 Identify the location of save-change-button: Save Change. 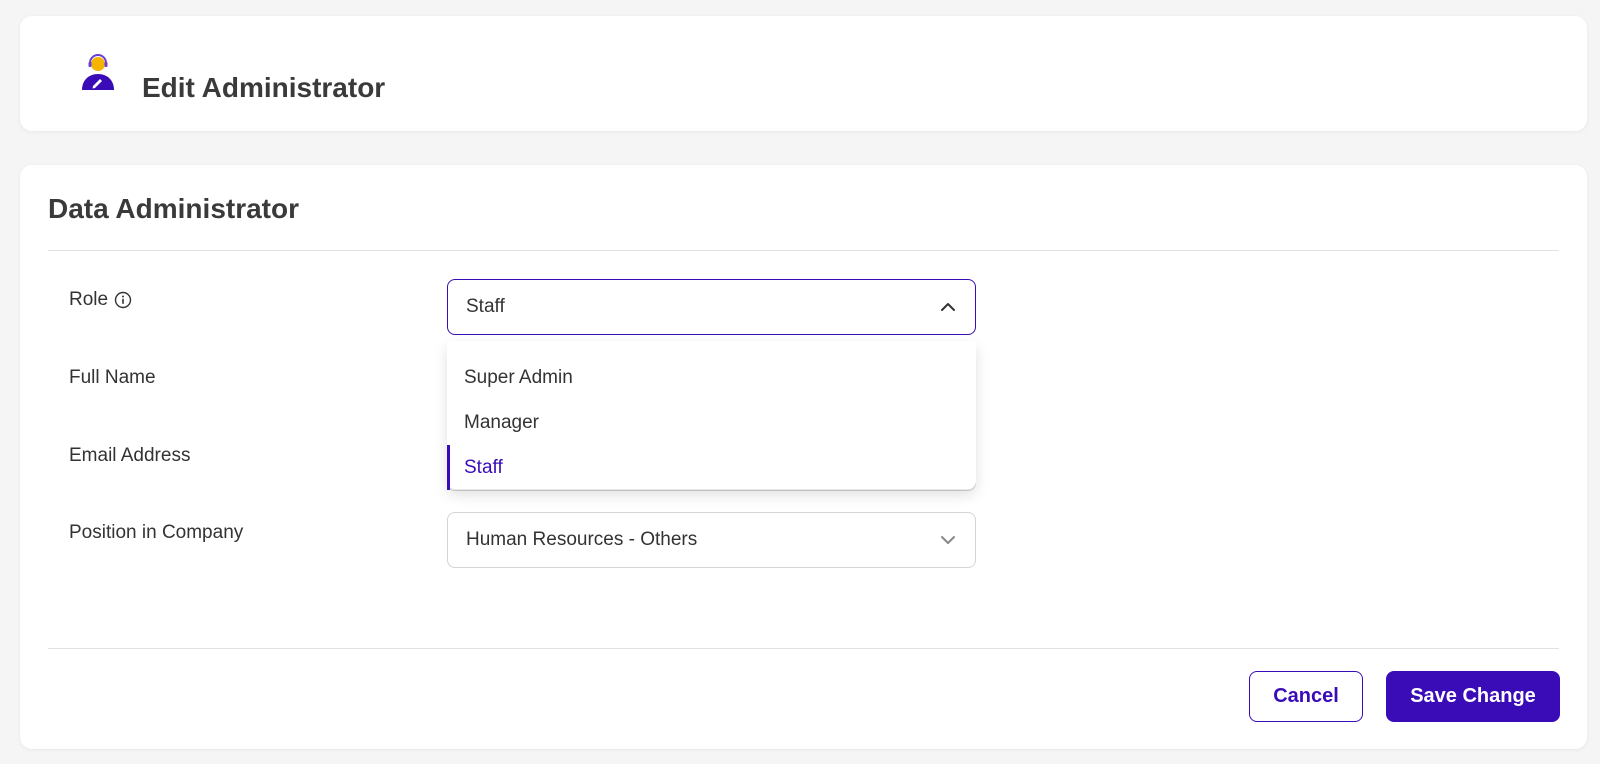
(1473, 696).